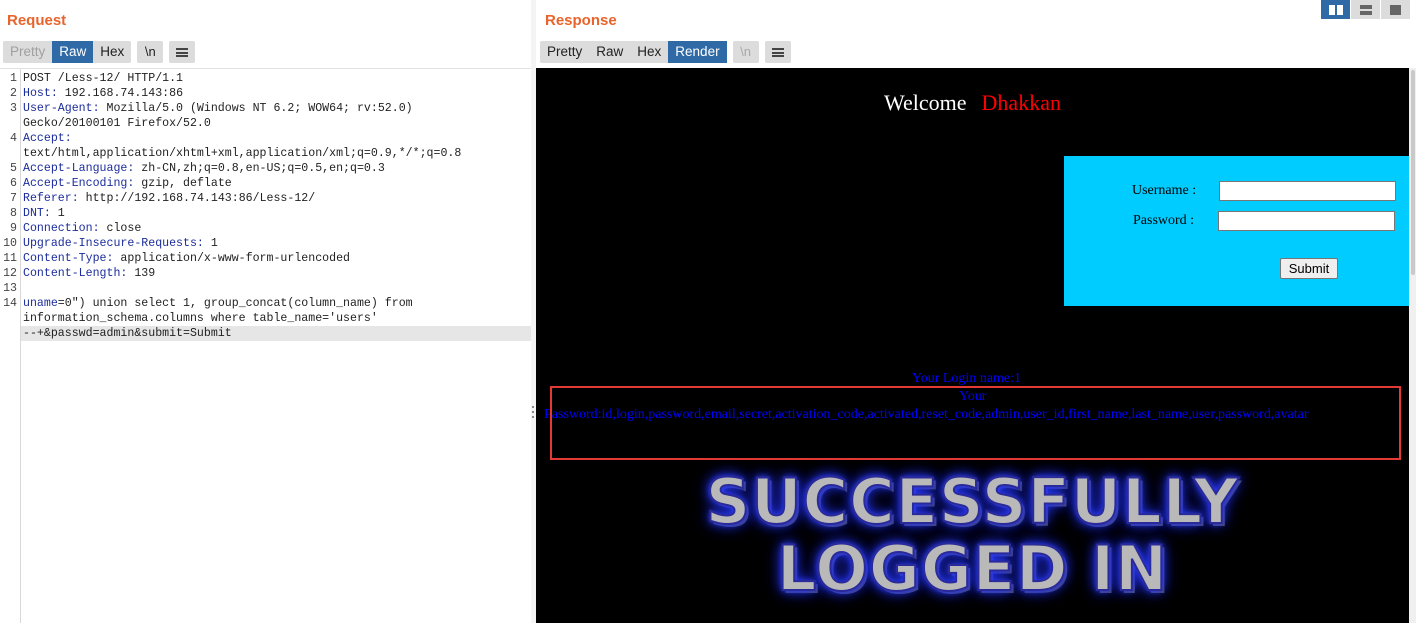 This screenshot has width=1416, height=623. What do you see at coordinates (13, 138) in the screenshot?
I see `line-number: 4` at bounding box center [13, 138].